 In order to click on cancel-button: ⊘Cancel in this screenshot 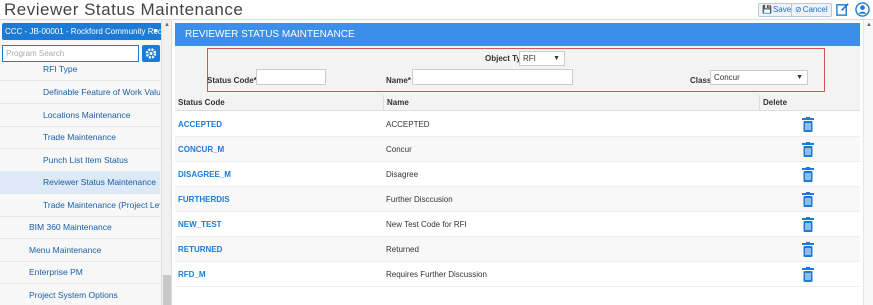, I will do `click(811, 10)`.